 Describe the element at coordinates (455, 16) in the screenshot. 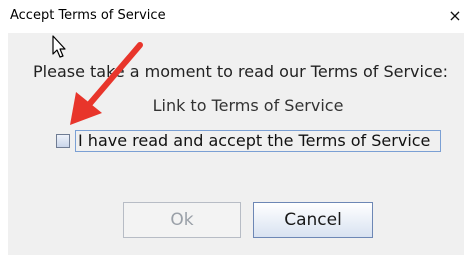

I see `close-icon: ×` at that location.